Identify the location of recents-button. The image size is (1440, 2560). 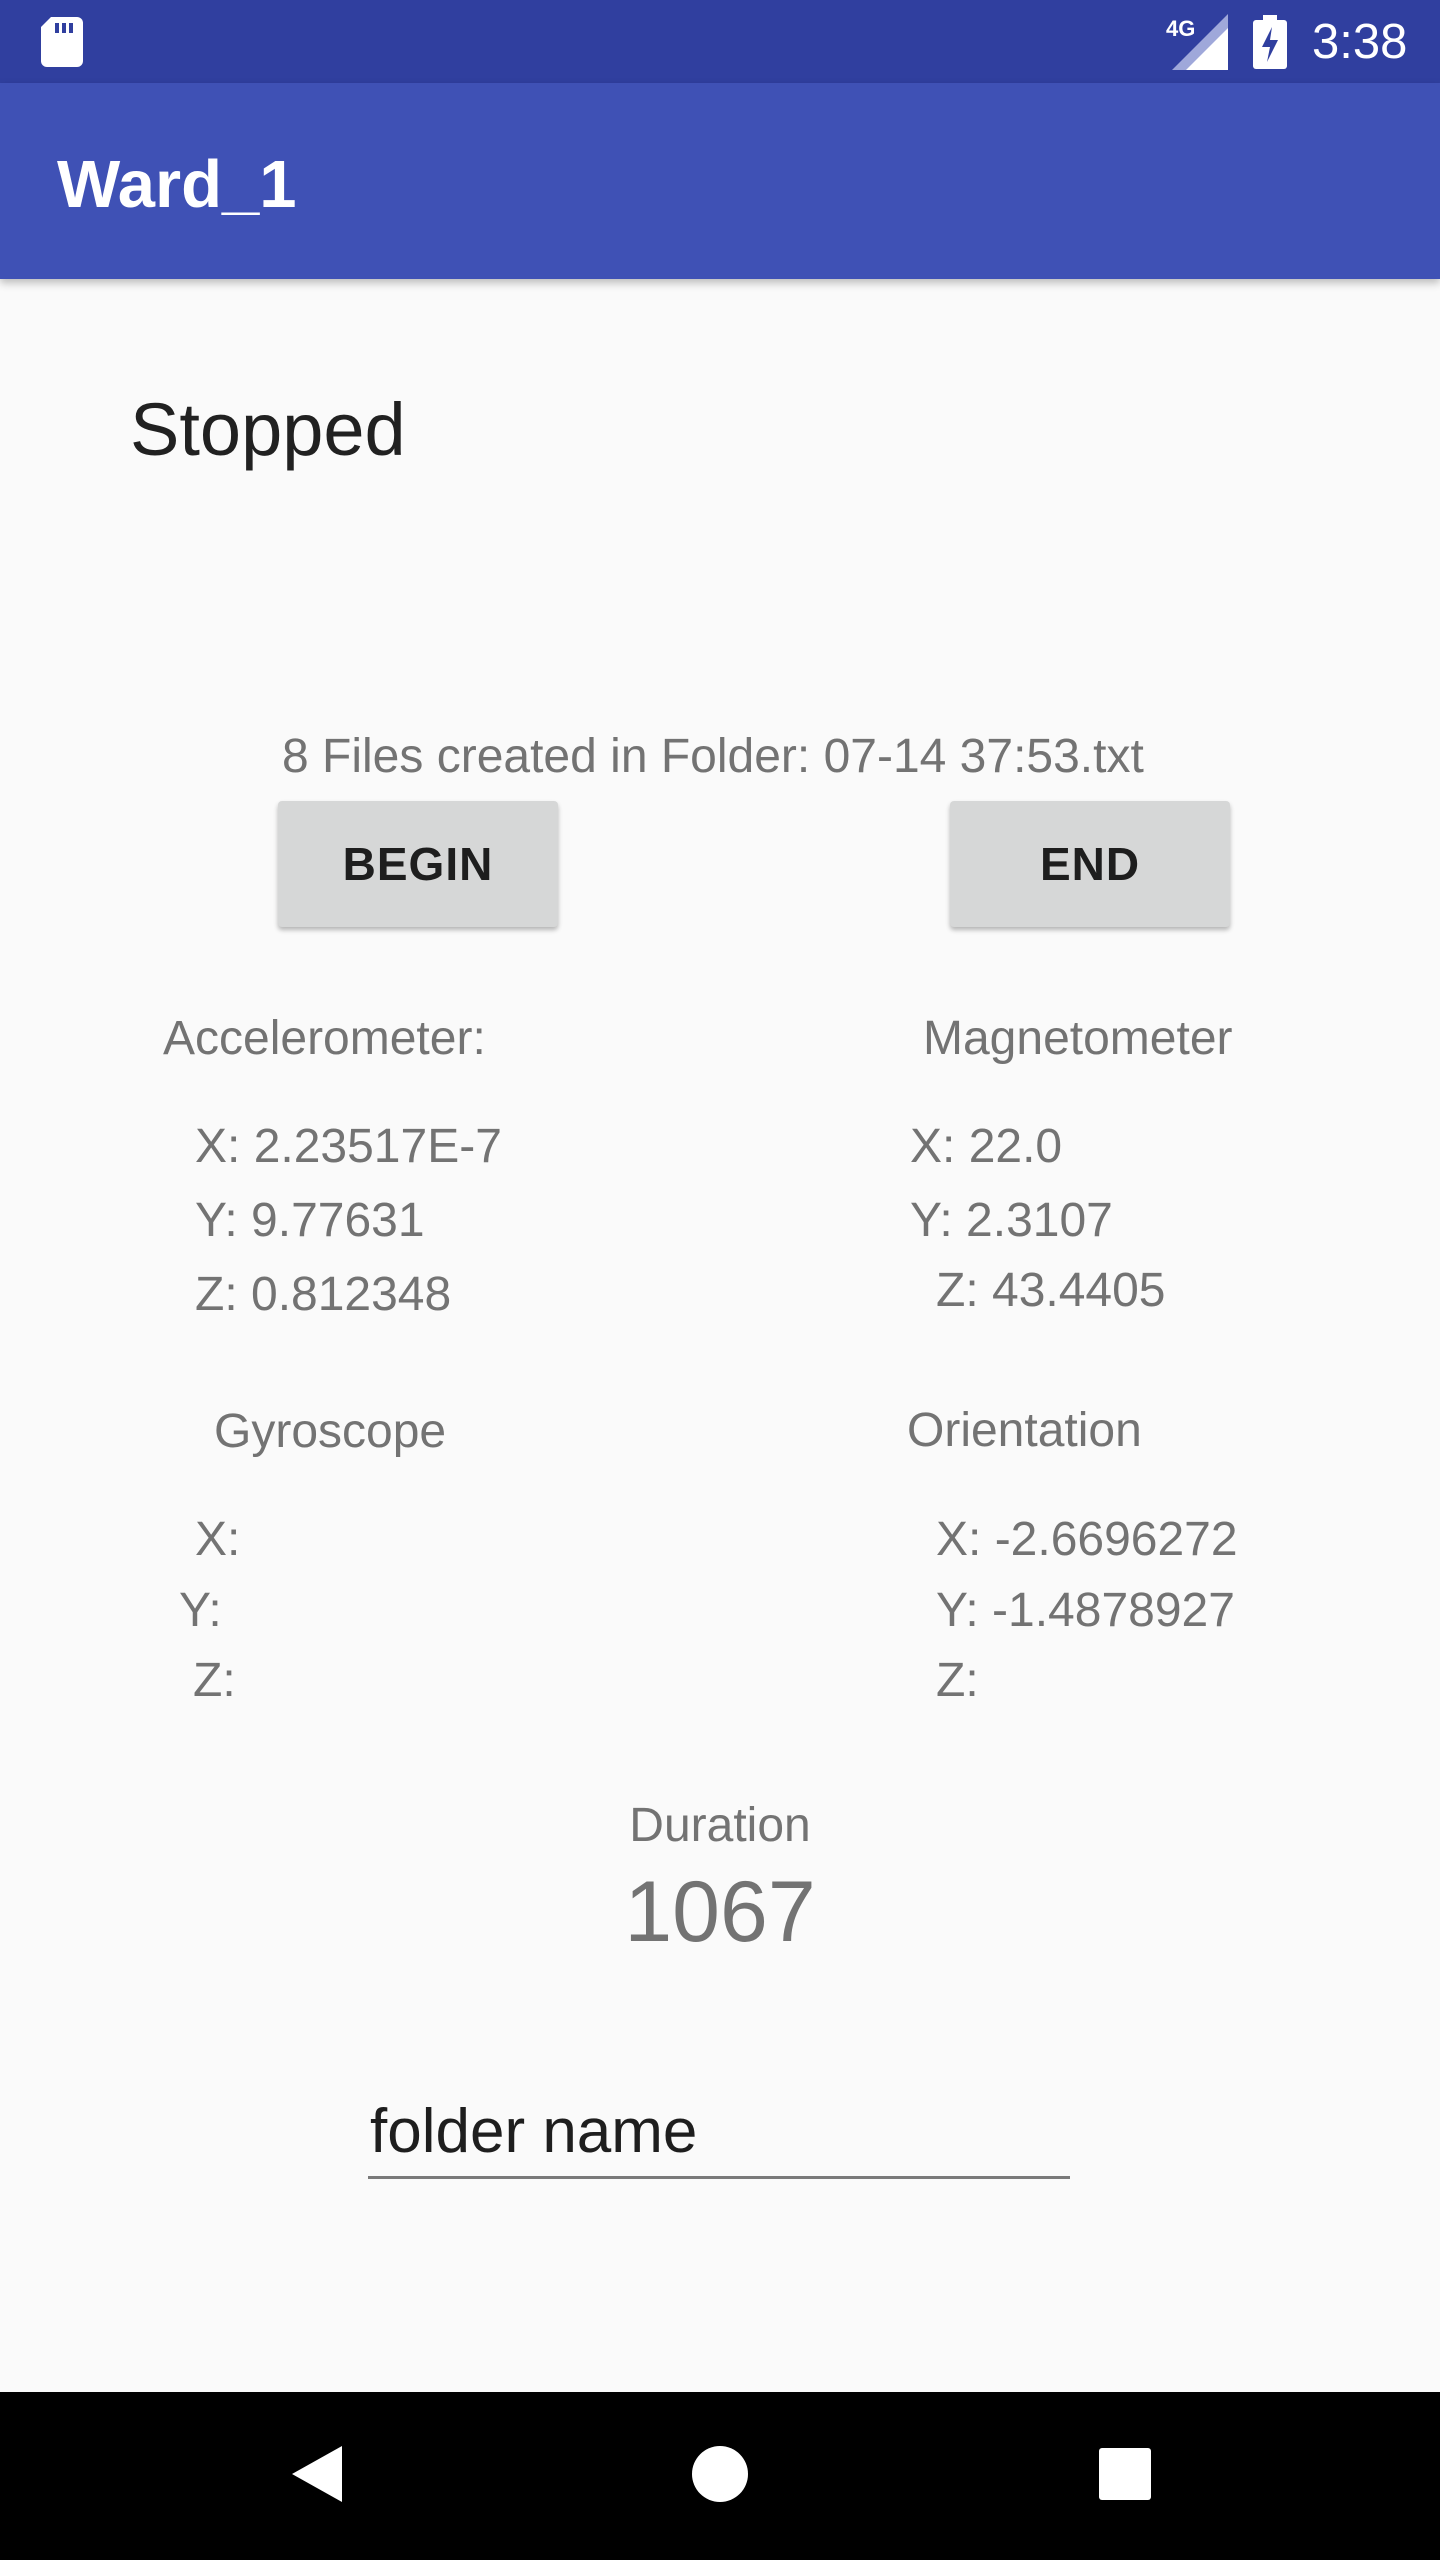
(1125, 2476).